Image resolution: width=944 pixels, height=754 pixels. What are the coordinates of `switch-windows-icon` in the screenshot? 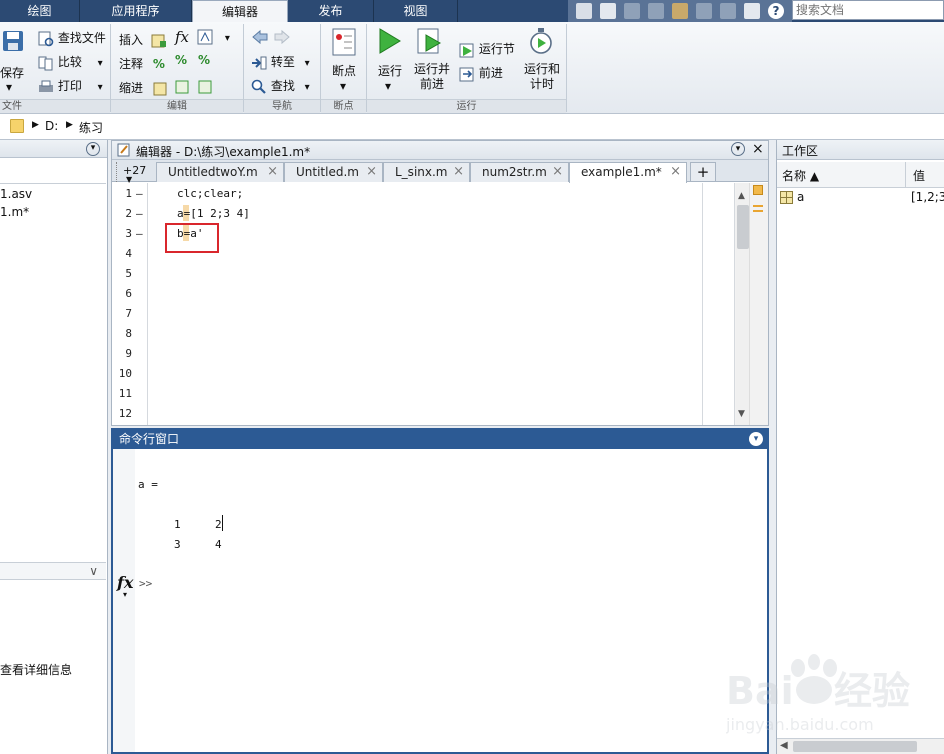 It's located at (752, 11).